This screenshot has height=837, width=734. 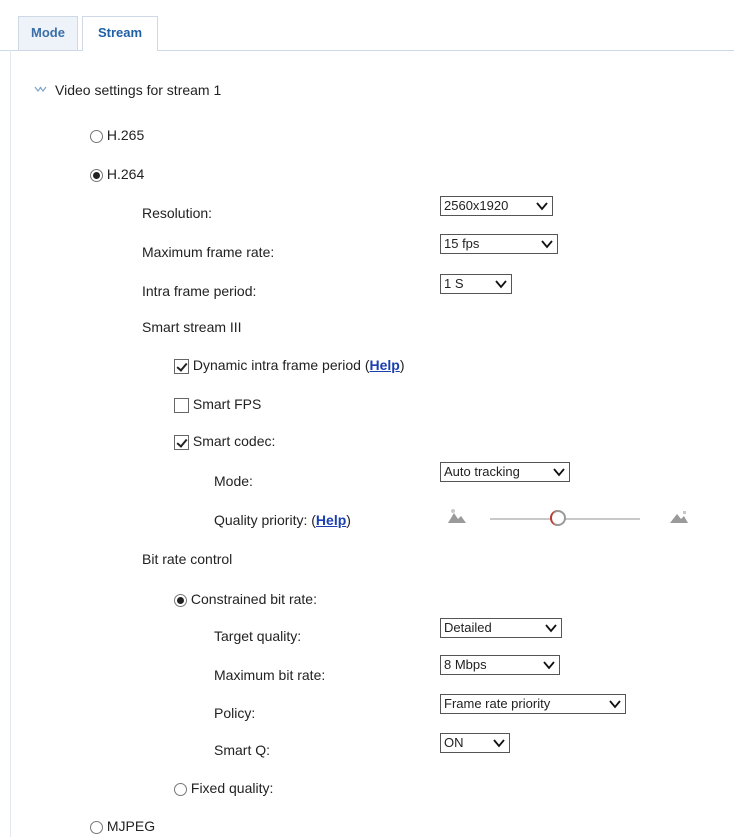 I want to click on smart-q-value: ON, so click(x=454, y=742).